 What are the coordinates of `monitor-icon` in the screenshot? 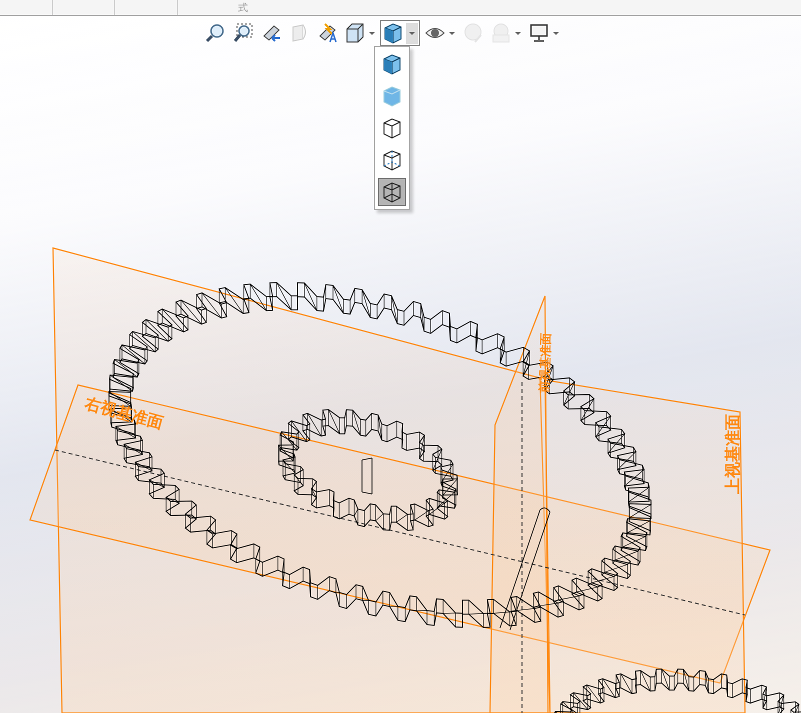 It's located at (539, 33).